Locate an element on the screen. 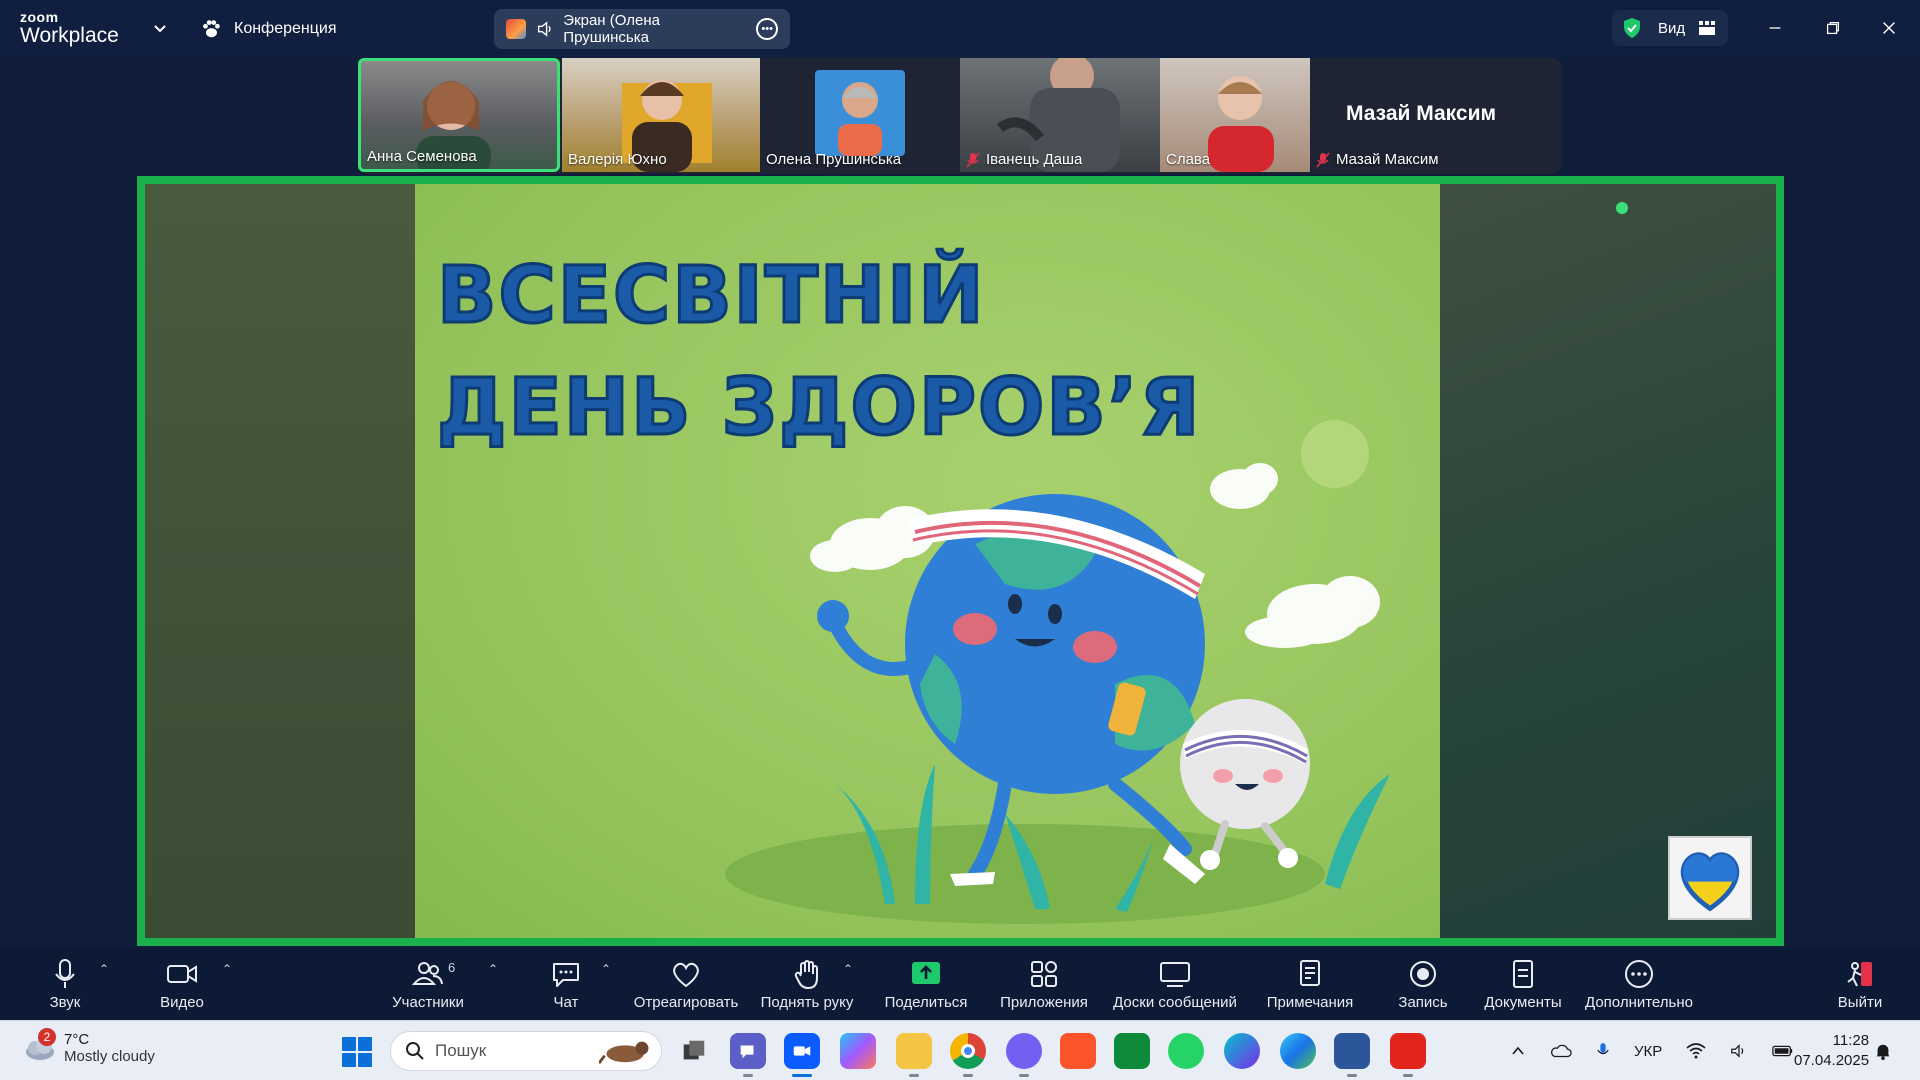 The height and width of the screenshot is (1080, 1920). system-tray: УКР is located at coordinates (1652, 1050).